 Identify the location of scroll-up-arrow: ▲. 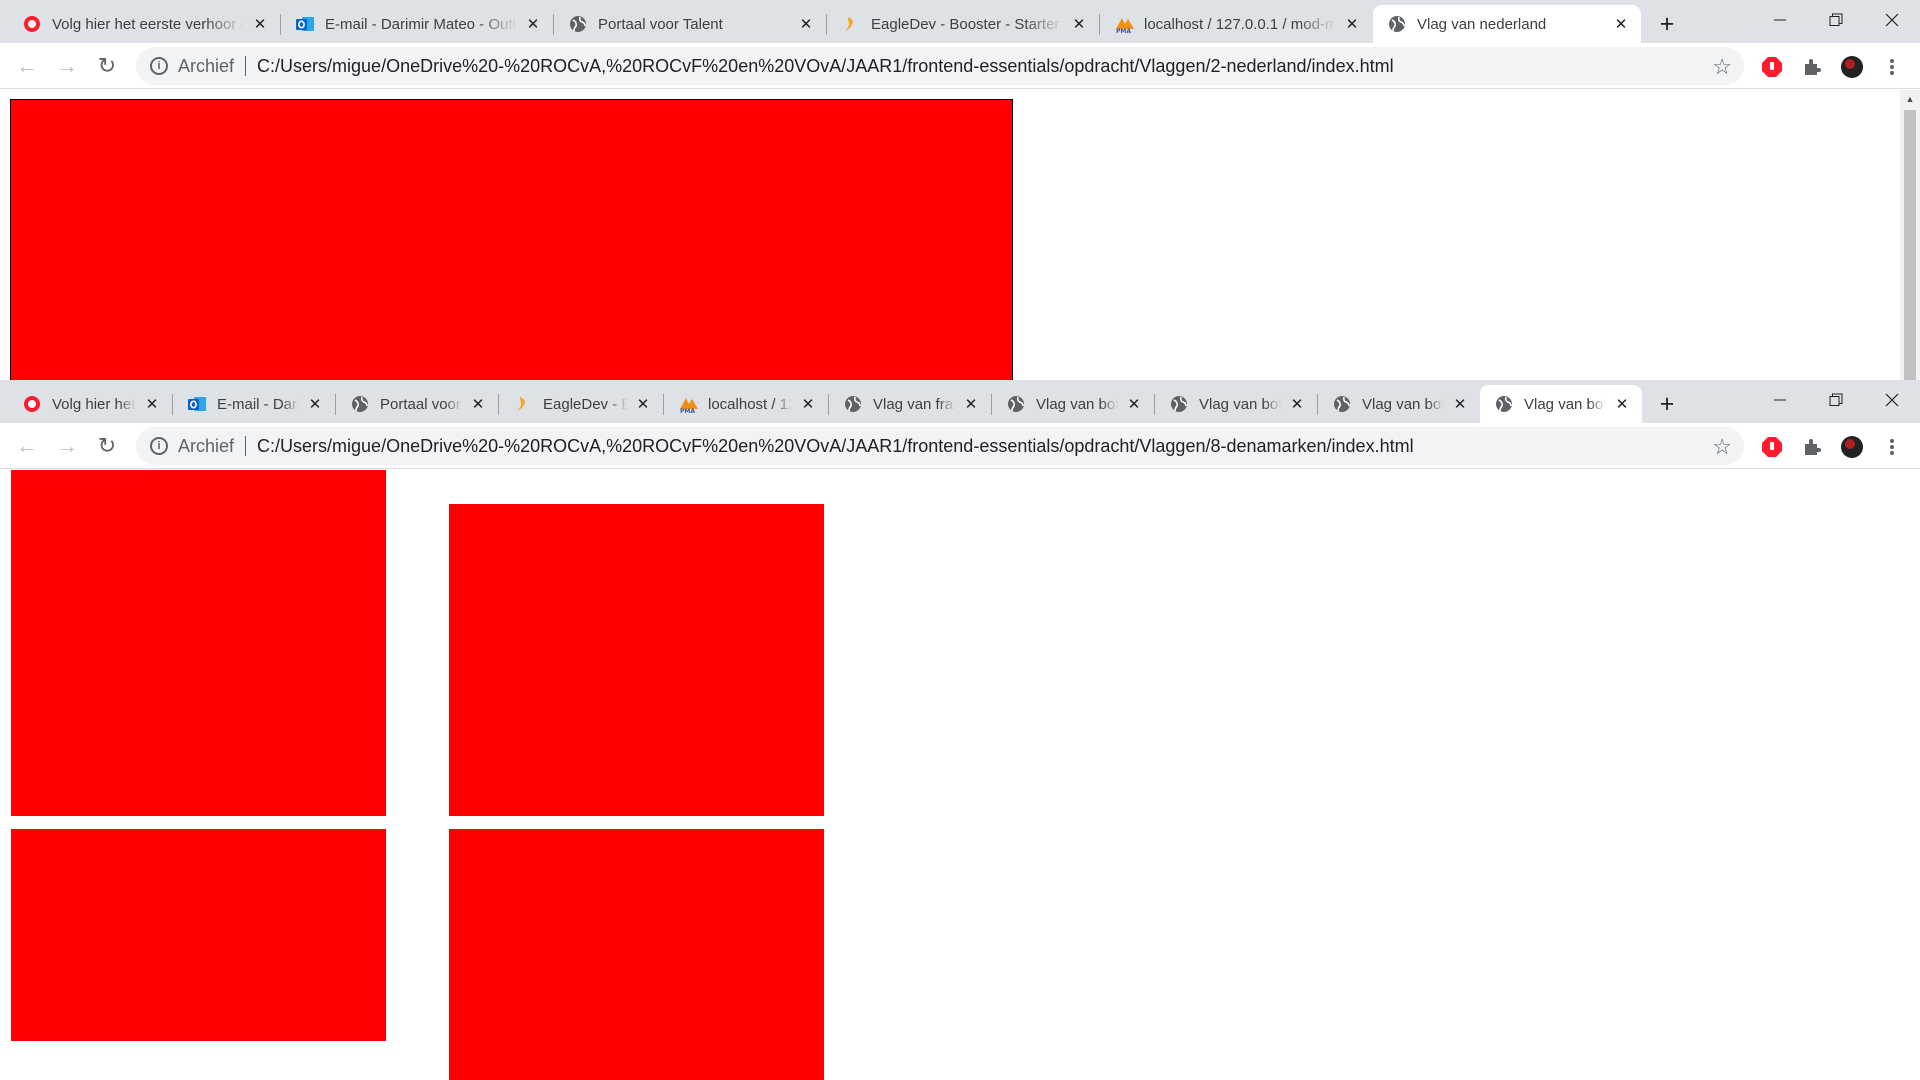
(1910, 98).